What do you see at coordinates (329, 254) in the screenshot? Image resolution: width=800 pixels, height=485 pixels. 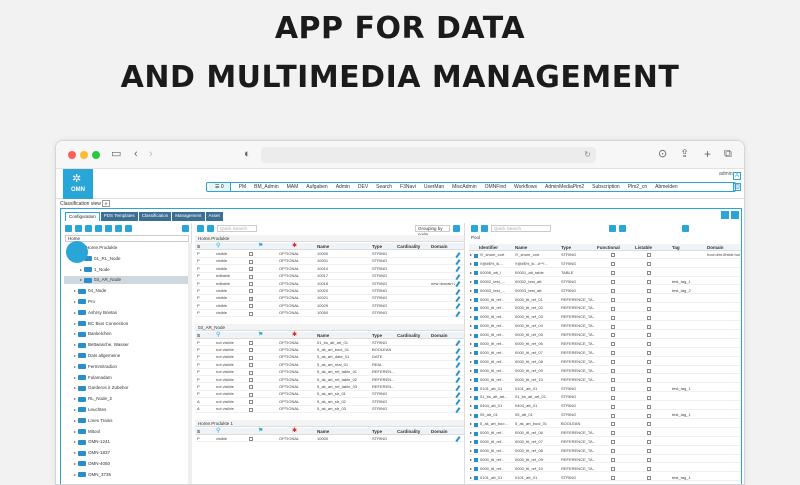 I see `attribute-row: Pvisible OPTIONAL 10000 STRING` at bounding box center [329, 254].